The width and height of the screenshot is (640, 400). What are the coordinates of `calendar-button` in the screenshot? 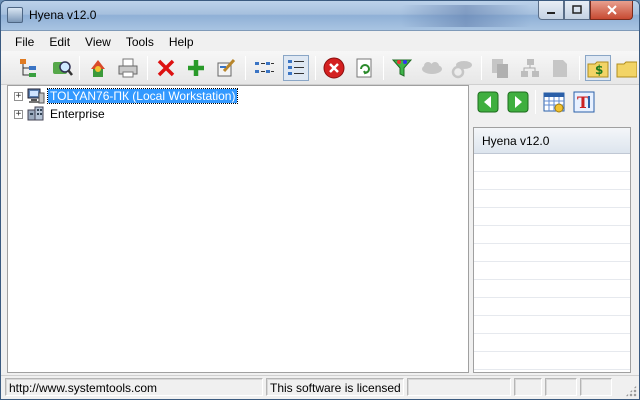 It's located at (554, 102).